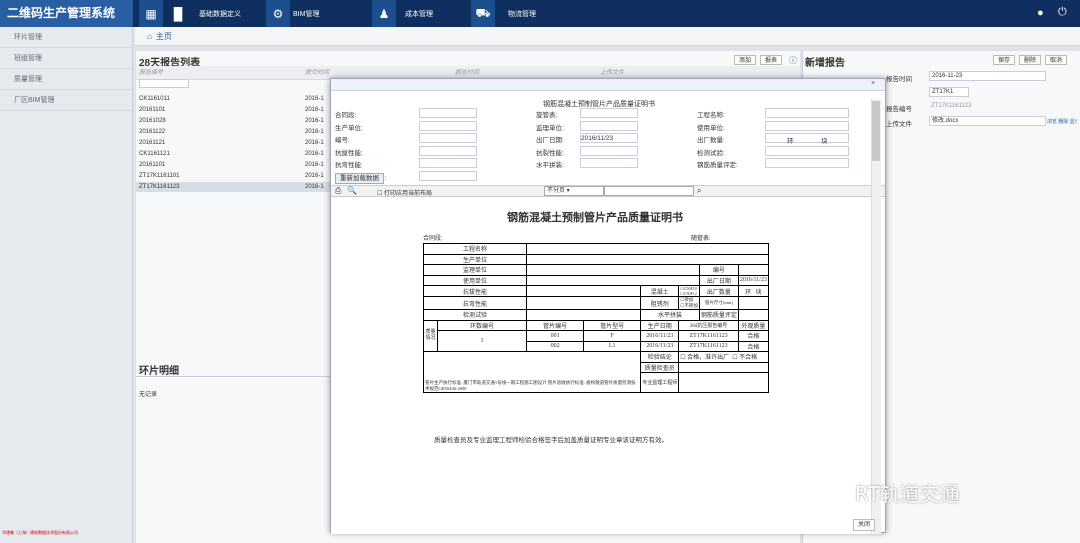 The image size is (1080, 543). What do you see at coordinates (793, 60) in the screenshot?
I see `help-icon: ⓘ` at bounding box center [793, 60].